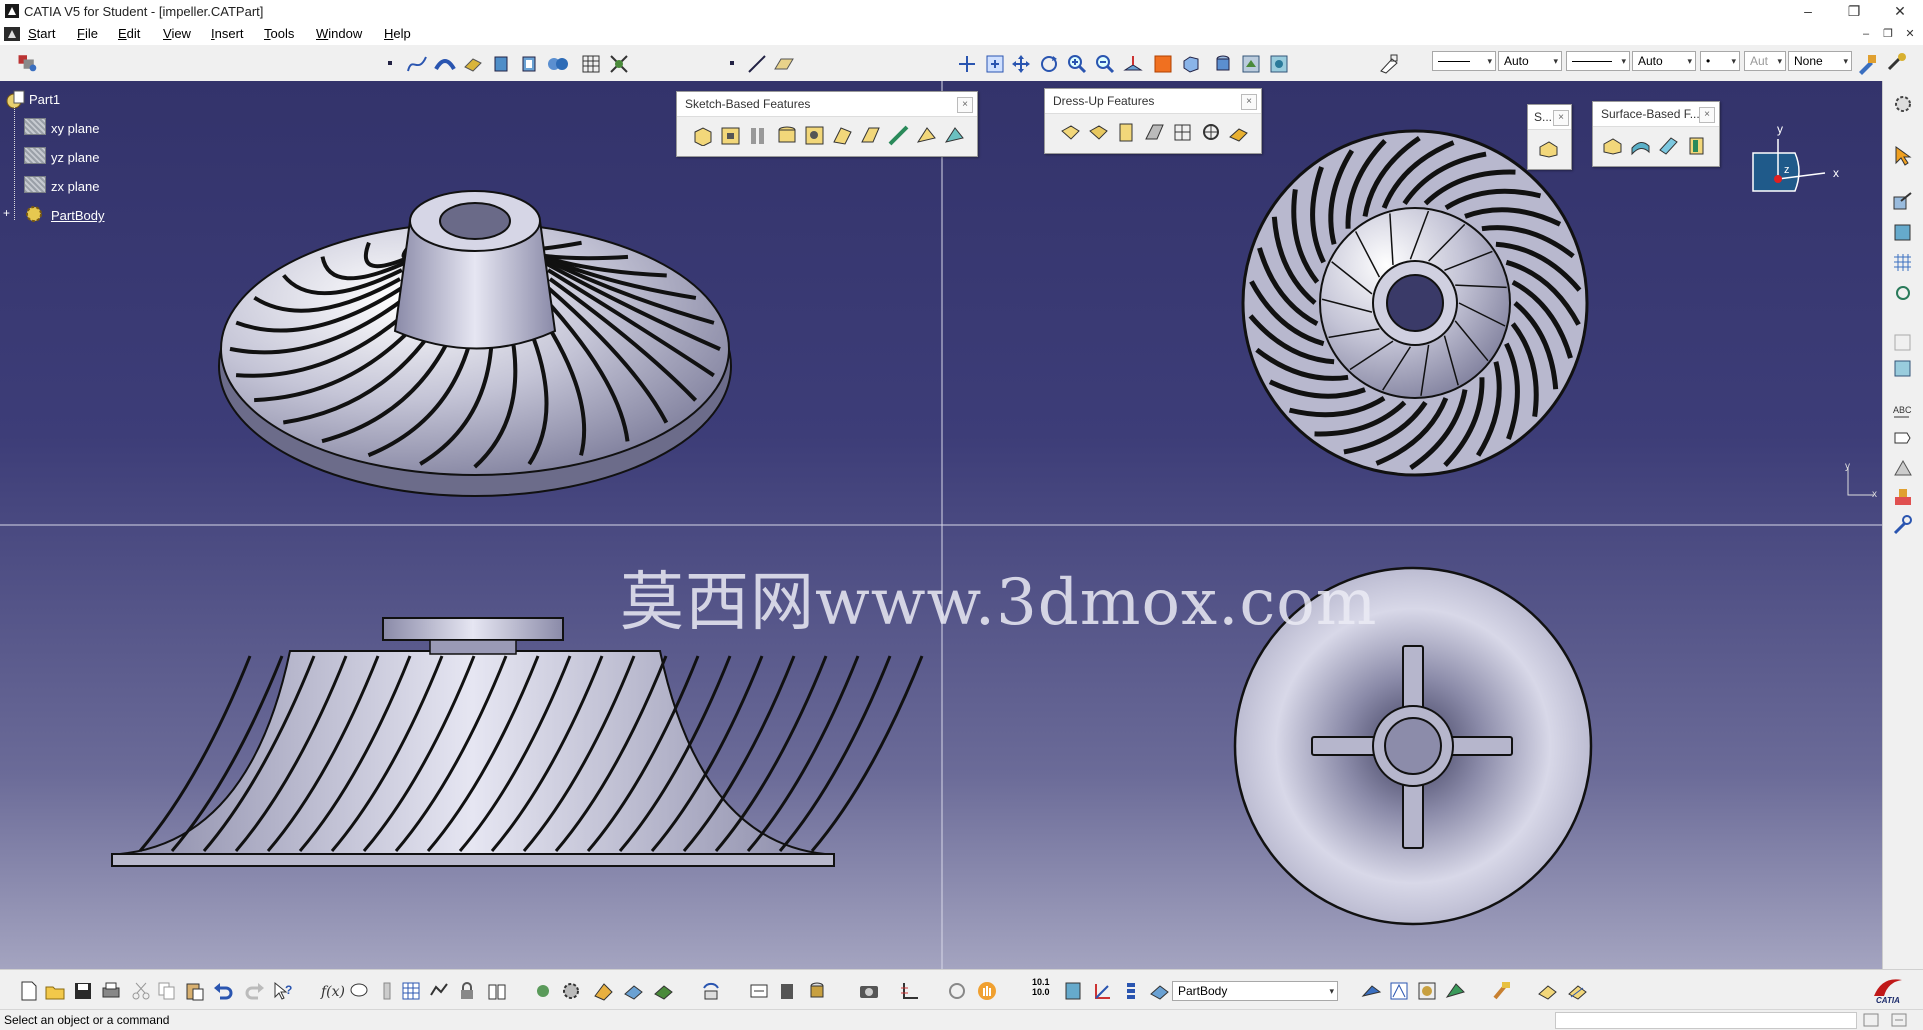 The image size is (1923, 1030). What do you see at coordinates (1427, 991) in the screenshot?
I see `insert-ordered-set-icon` at bounding box center [1427, 991].